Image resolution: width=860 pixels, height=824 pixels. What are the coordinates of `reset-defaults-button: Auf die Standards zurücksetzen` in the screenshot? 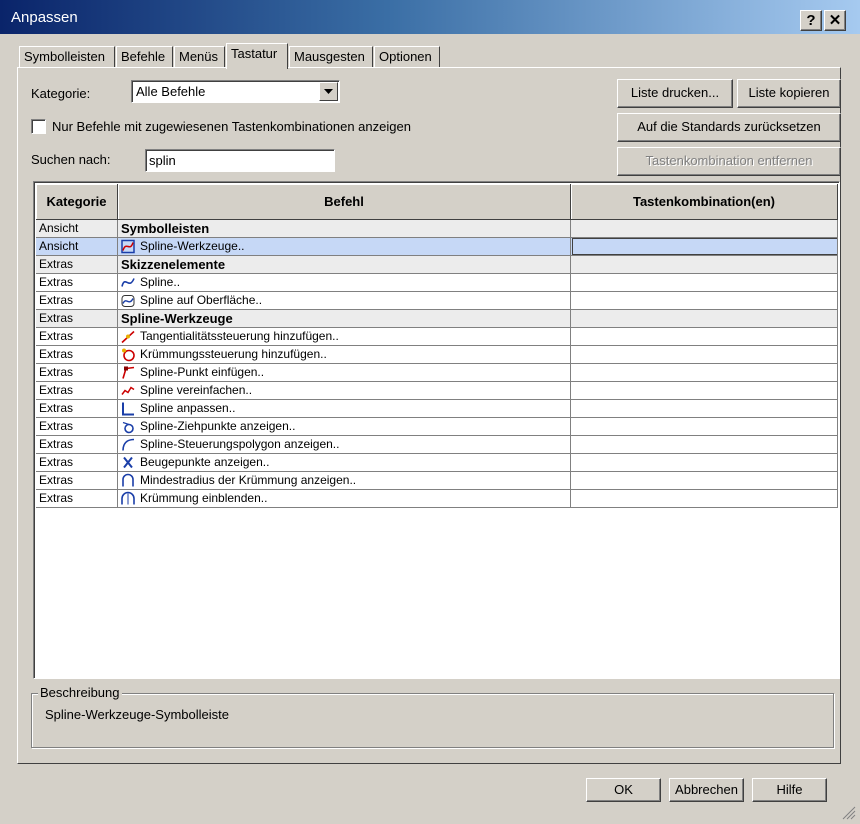 It's located at (729, 127).